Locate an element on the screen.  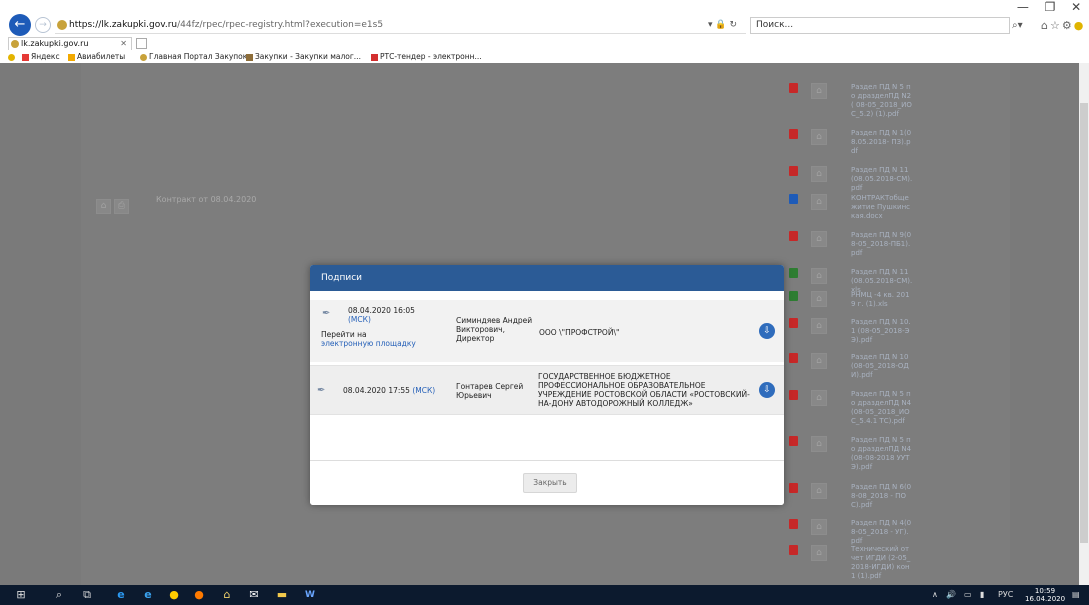
new-tab-button is located at coordinates (141, 43).